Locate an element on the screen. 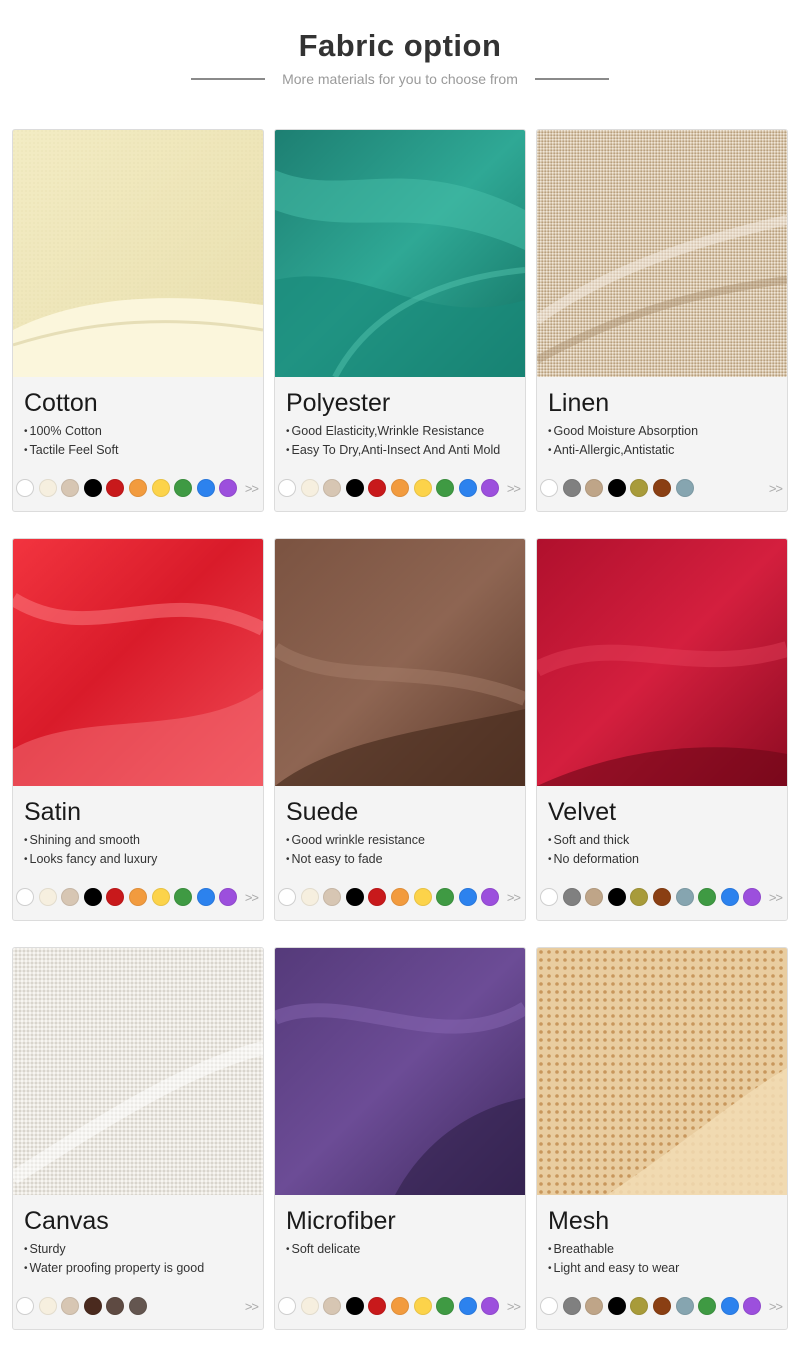 Image resolution: width=800 pixels, height=1365 pixels. fabric-card-microfiber: Microfiber • Soft delicate >> is located at coordinates (400, 1138).